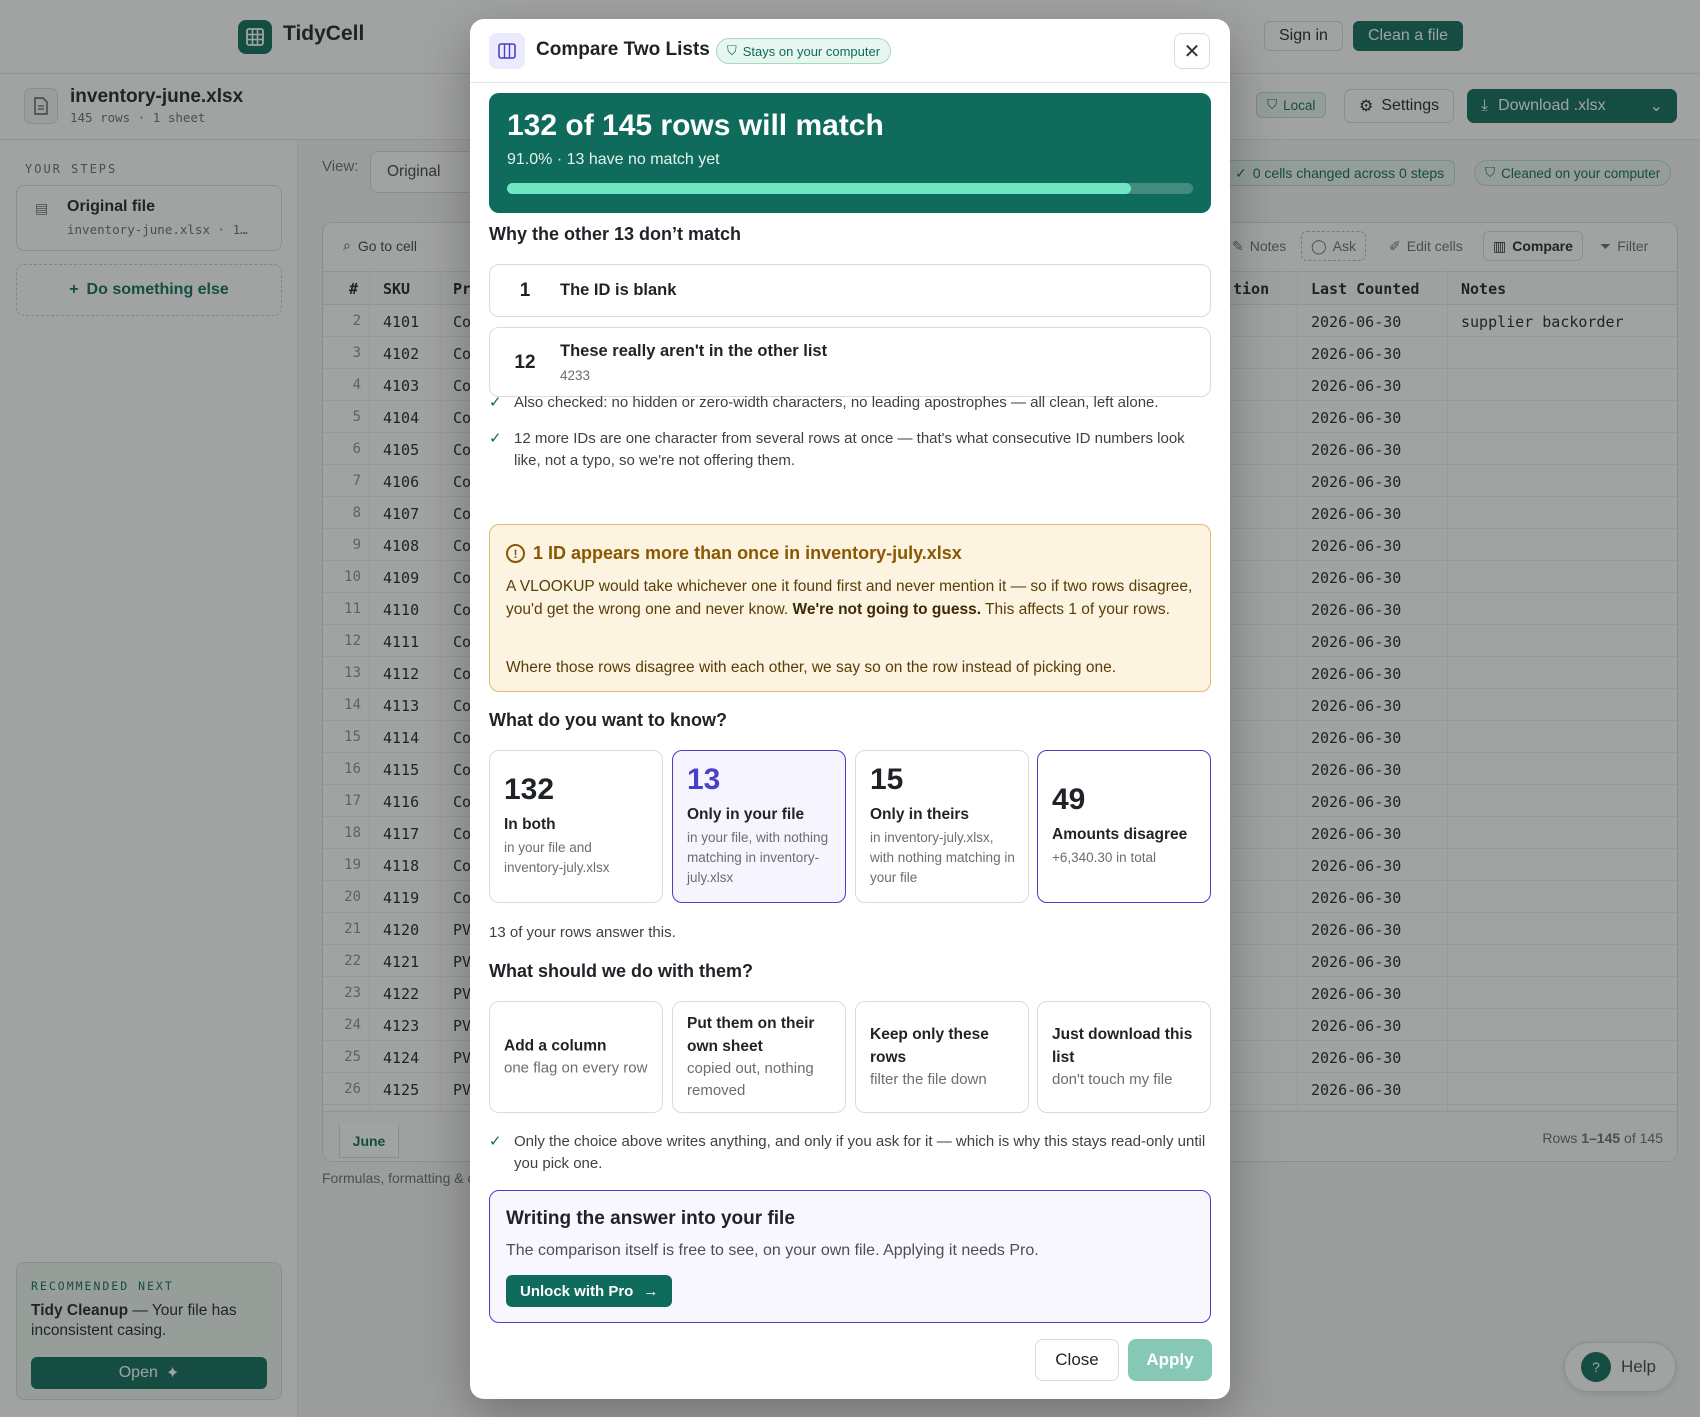  I want to click on action-keep-only: Keep only these rows filter the file down, so click(942, 1057).